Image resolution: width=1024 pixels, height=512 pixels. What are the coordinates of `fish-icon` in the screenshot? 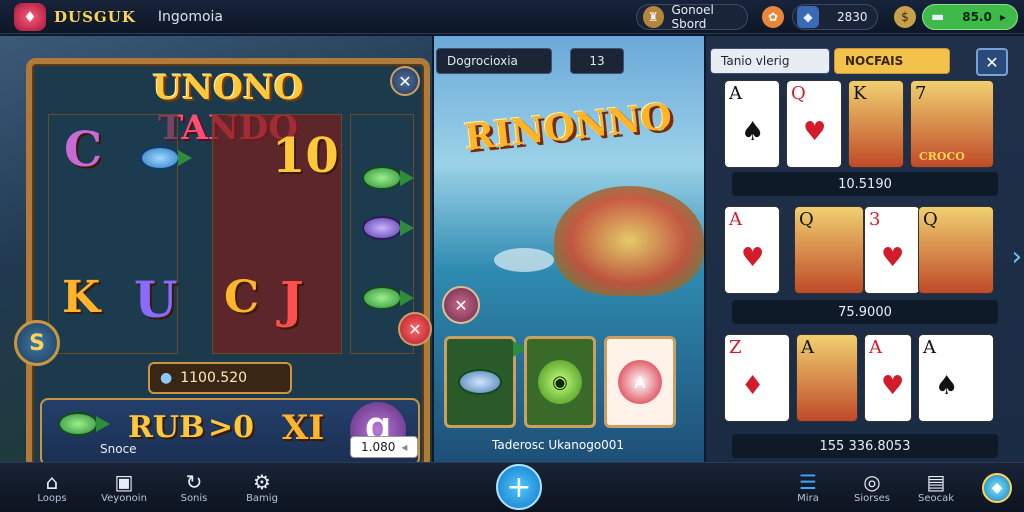 It's located at (480, 382).